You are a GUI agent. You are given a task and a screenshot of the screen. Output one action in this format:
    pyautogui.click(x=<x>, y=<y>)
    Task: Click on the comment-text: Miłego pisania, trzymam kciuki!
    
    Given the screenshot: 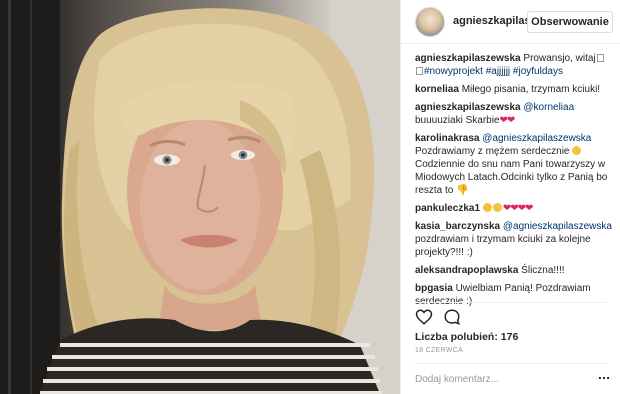 What is the action you would take?
    pyautogui.click(x=531, y=89)
    